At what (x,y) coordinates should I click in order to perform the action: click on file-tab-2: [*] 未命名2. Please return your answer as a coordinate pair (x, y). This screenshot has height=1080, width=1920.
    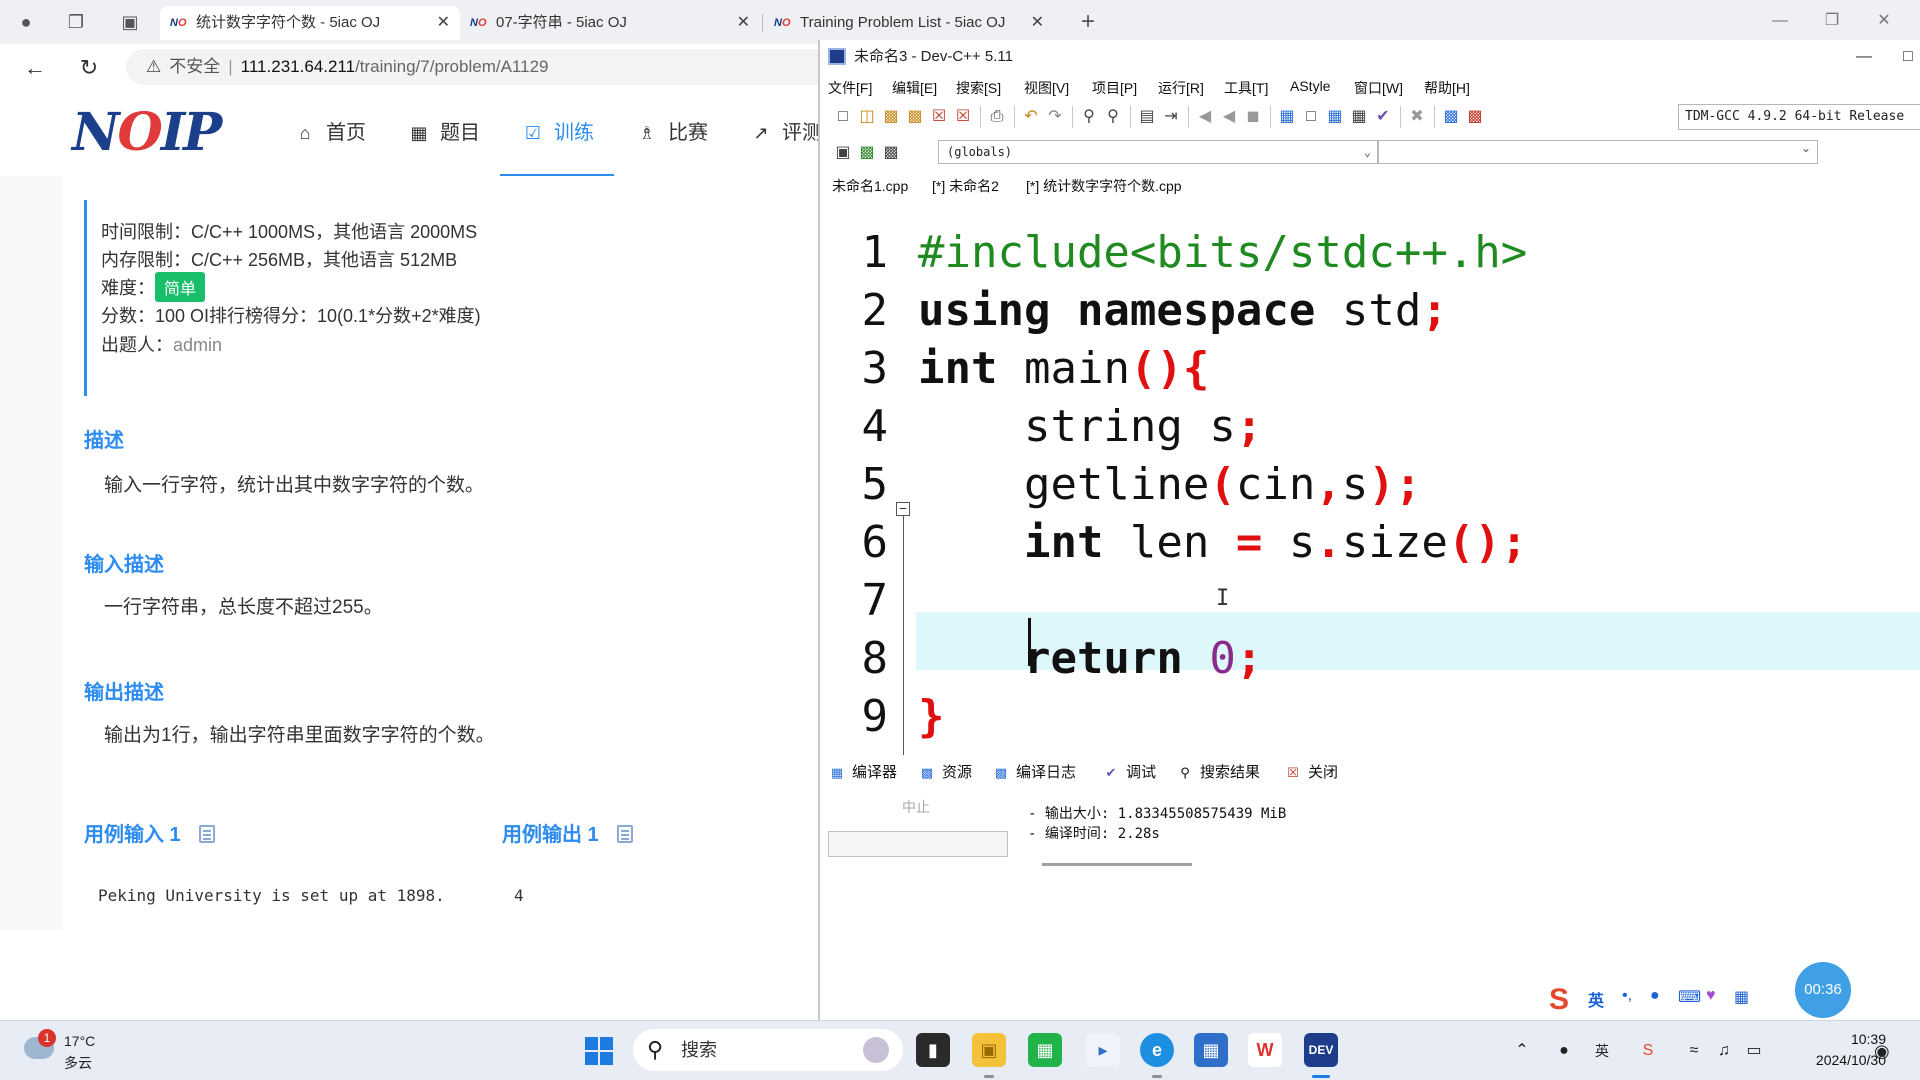
    Looking at the image, I should click on (965, 186).